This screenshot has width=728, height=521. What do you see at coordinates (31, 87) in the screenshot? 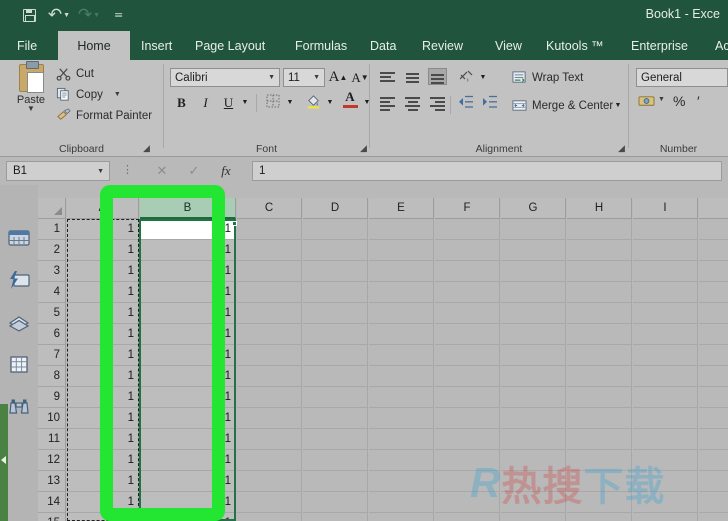
I see `paste-button: Paste ▼` at bounding box center [31, 87].